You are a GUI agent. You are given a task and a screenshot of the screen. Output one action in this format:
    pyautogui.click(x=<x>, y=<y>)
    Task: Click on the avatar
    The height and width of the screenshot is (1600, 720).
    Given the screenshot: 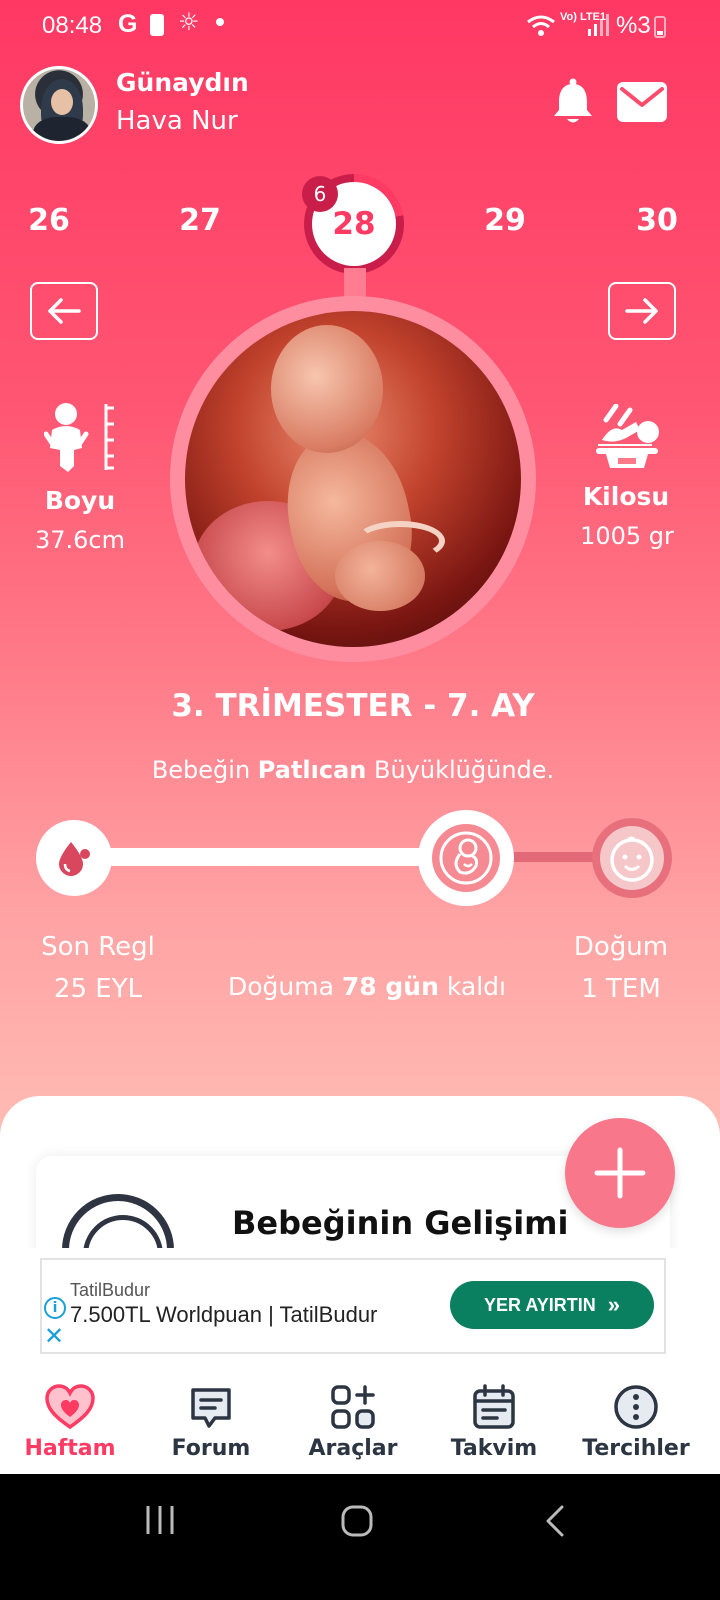 What is the action you would take?
    pyautogui.click(x=59, y=105)
    